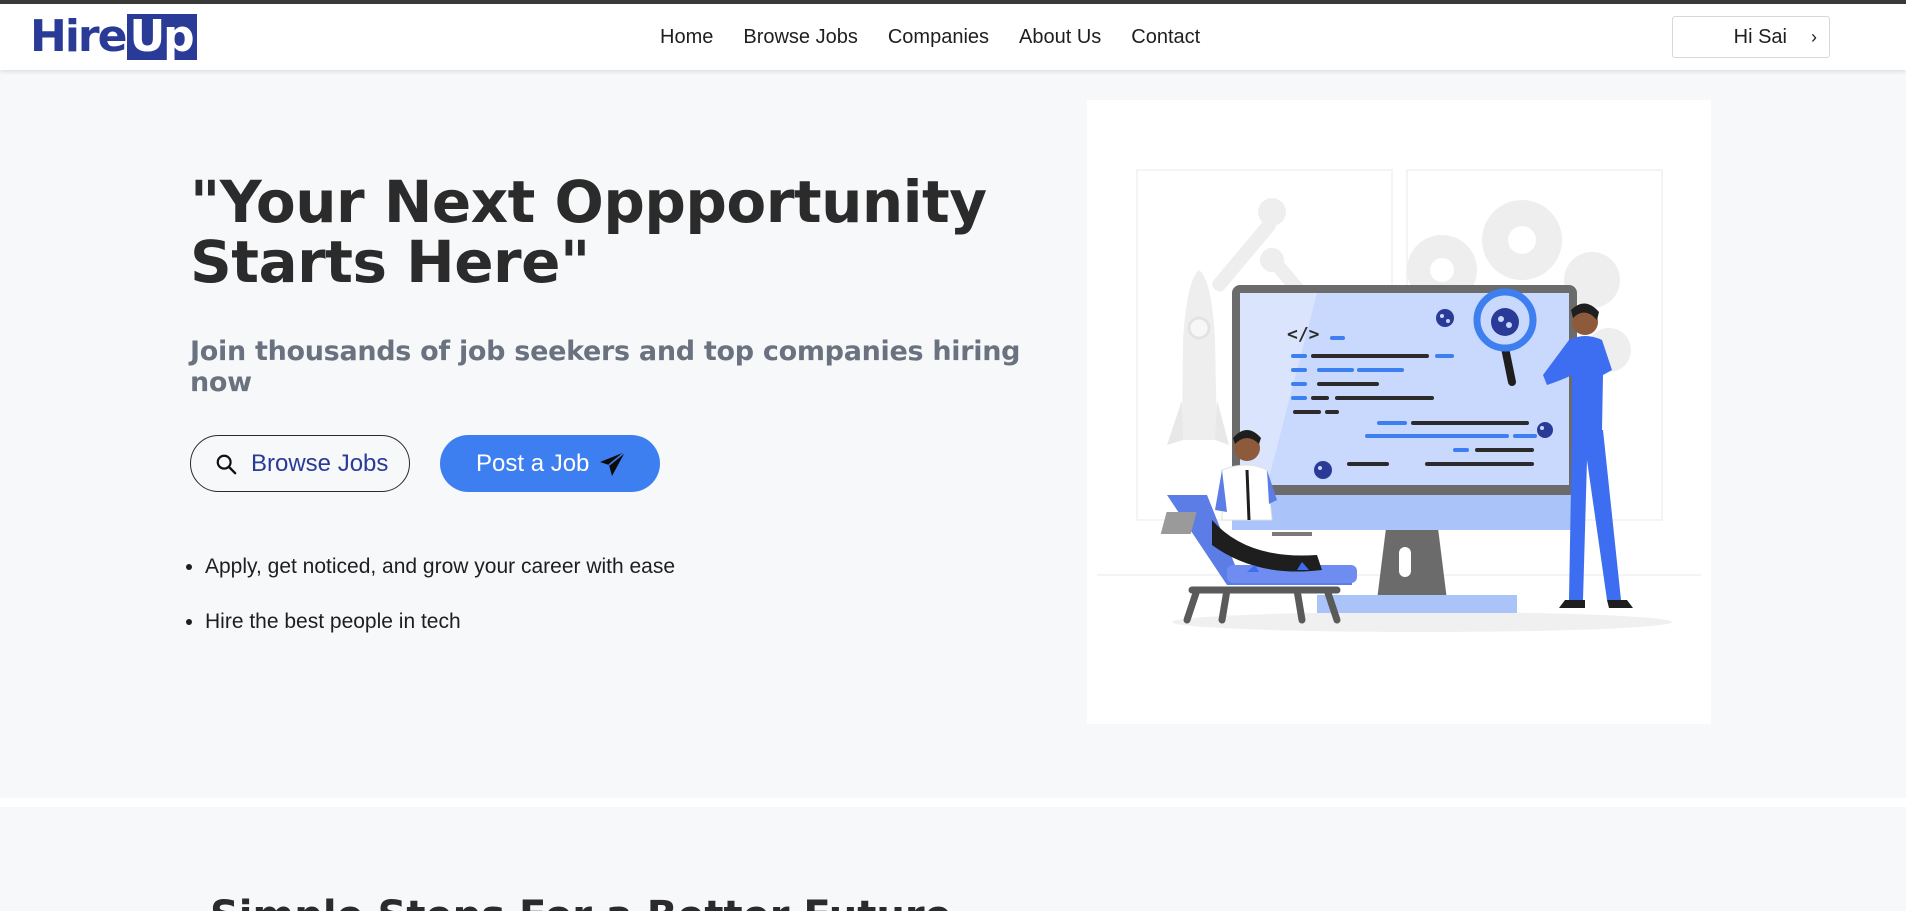 The image size is (1906, 911). What do you see at coordinates (162, 37) in the screenshot?
I see `logo-text-up: Up` at bounding box center [162, 37].